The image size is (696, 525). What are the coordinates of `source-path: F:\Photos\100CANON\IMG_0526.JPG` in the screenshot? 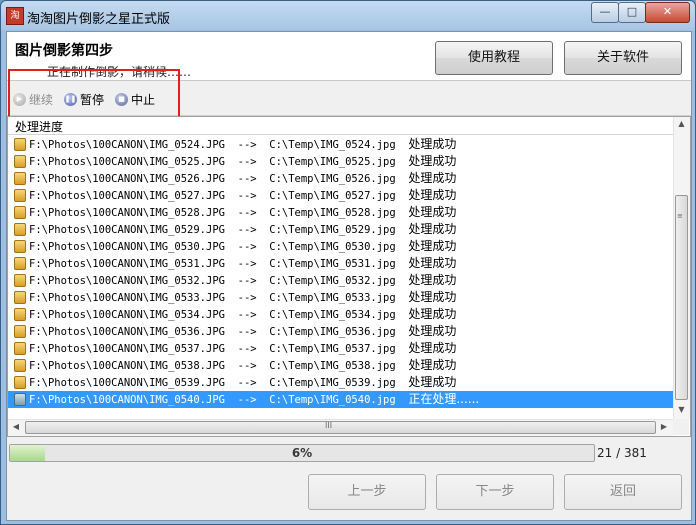 It's located at (127, 179).